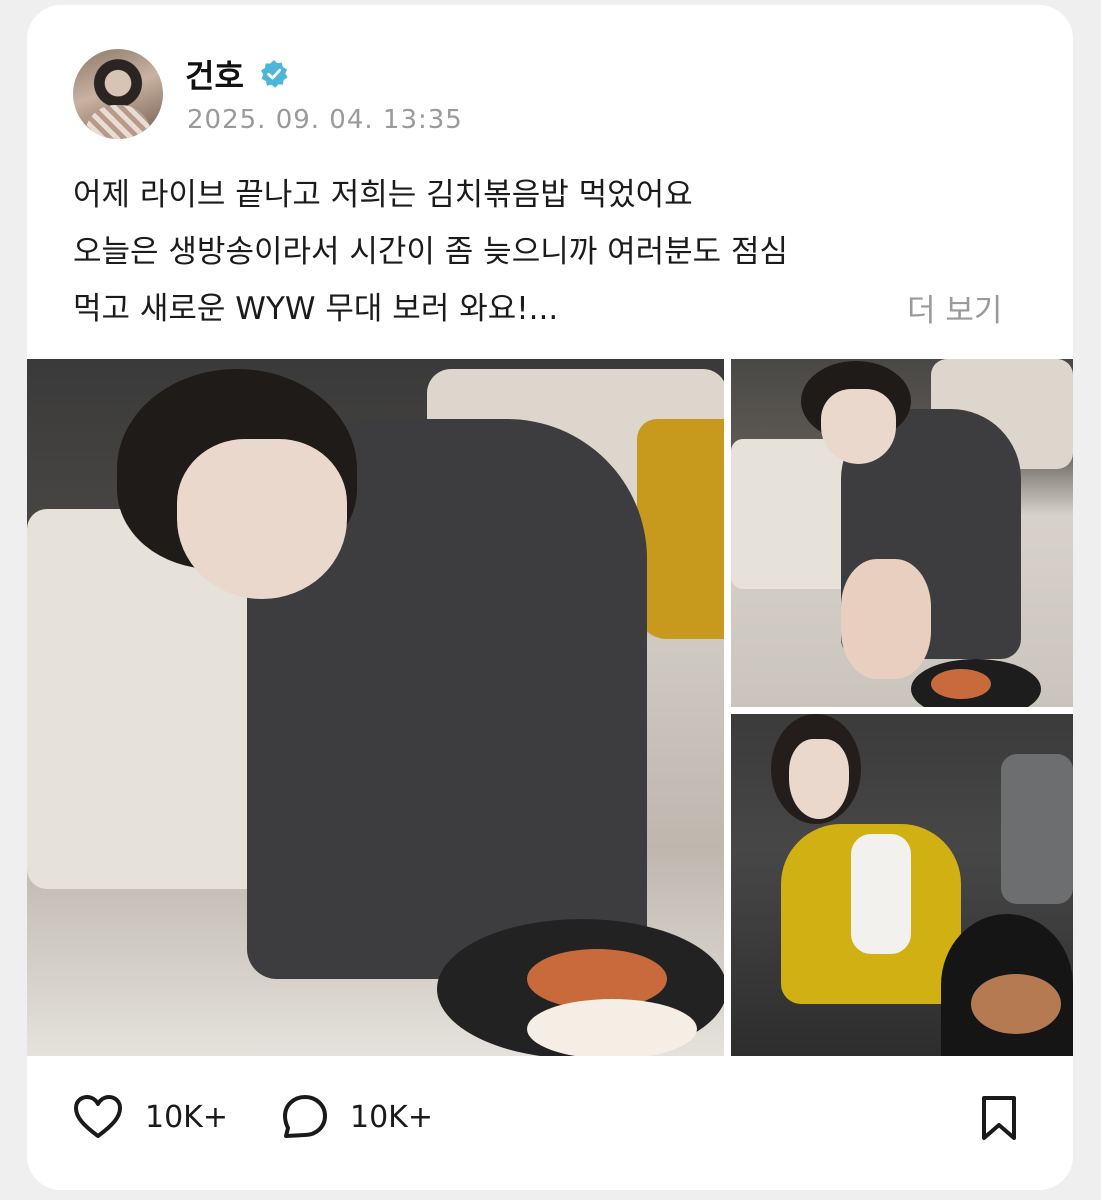  I want to click on bookmark-icon, so click(999, 1118).